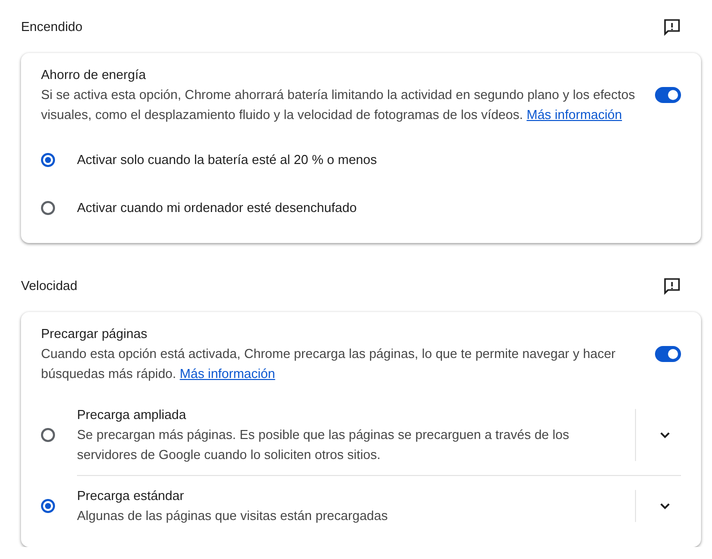 The image size is (712, 559). Describe the element at coordinates (49, 286) in the screenshot. I see `section-title: Velocidad` at that location.